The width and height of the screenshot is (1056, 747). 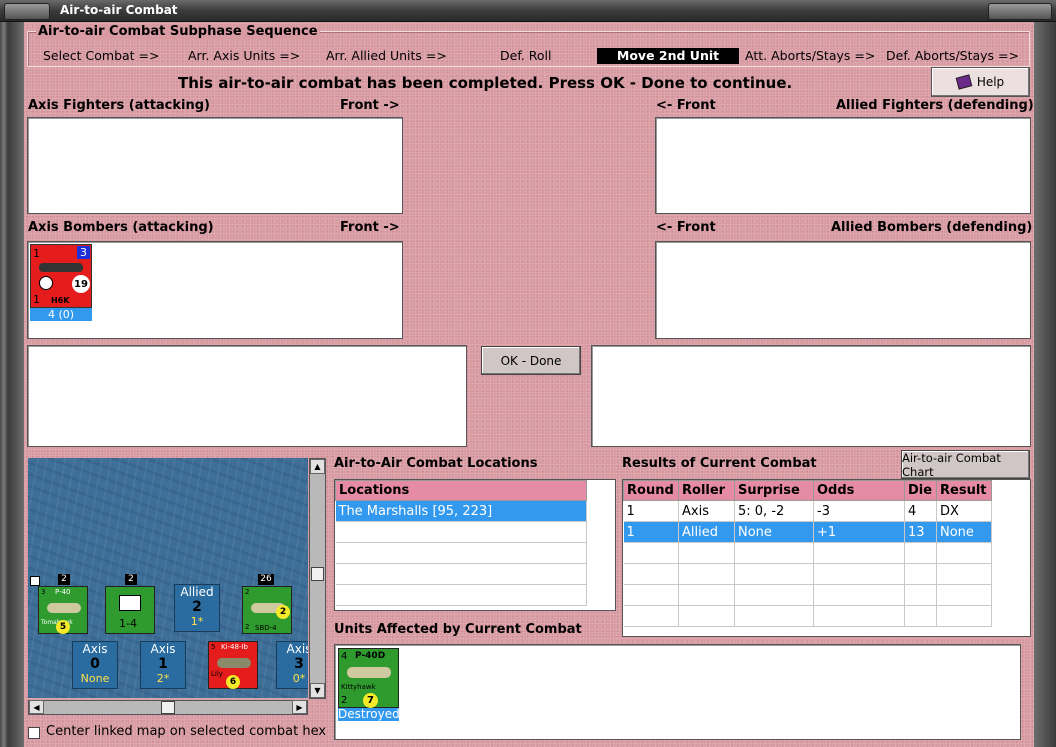 What do you see at coordinates (811, 396) in the screenshot?
I see `allied-info-box` at bounding box center [811, 396].